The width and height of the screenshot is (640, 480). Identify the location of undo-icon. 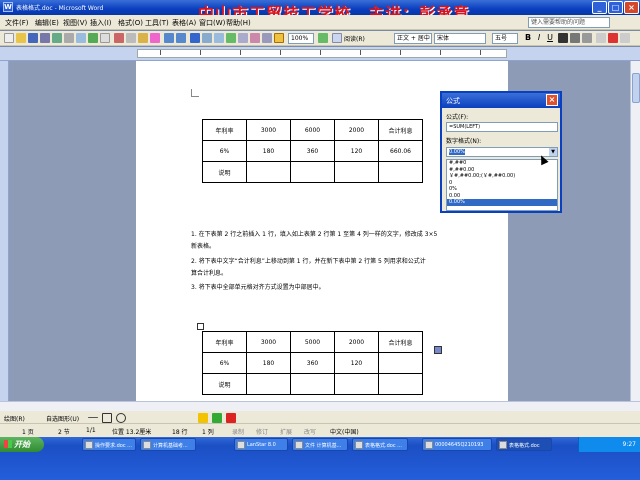
(169, 38).